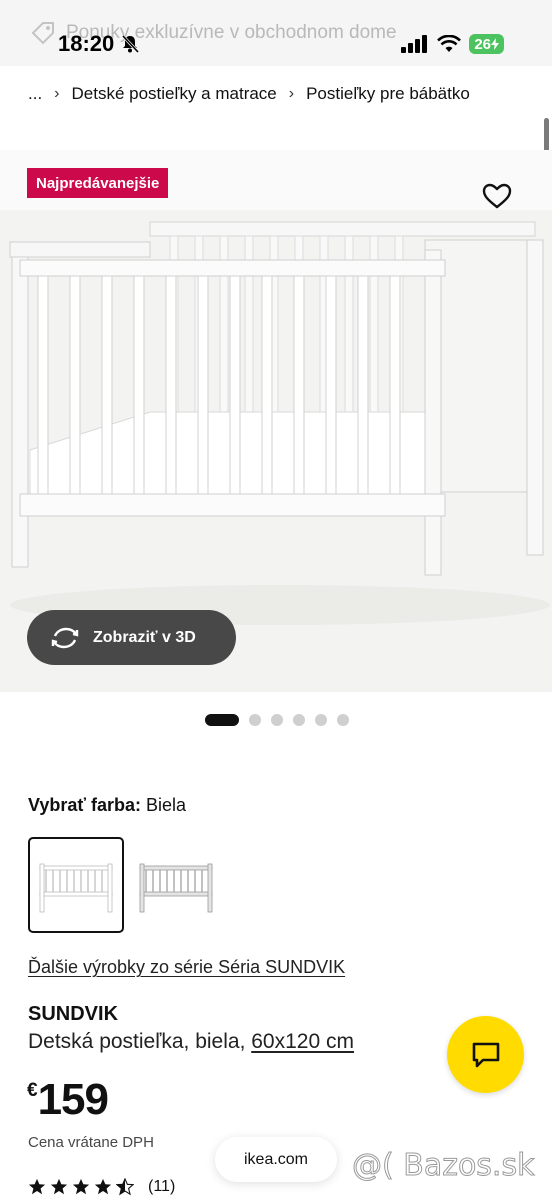 This screenshot has height=1200, width=552. Describe the element at coordinates (166, 805) in the screenshot. I see `selected-color-value: Biela` at that location.